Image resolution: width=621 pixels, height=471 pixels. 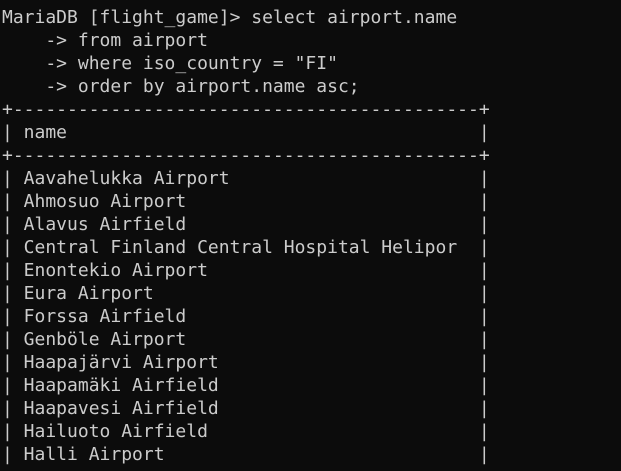 What do you see at coordinates (246, 316) in the screenshot?
I see `table-row: | Forssa Airfield |` at bounding box center [246, 316].